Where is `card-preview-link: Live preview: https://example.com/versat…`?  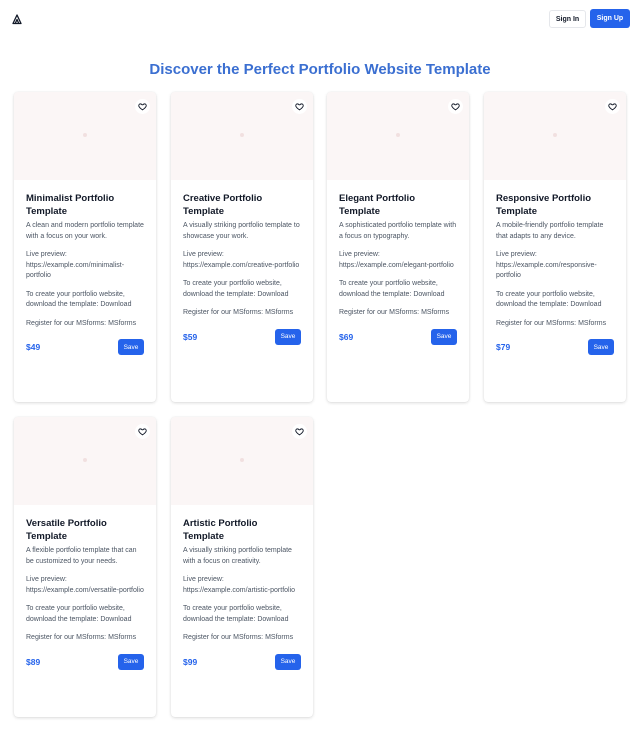 card-preview-link: Live preview: https://example.com/versat… is located at coordinates (85, 585).